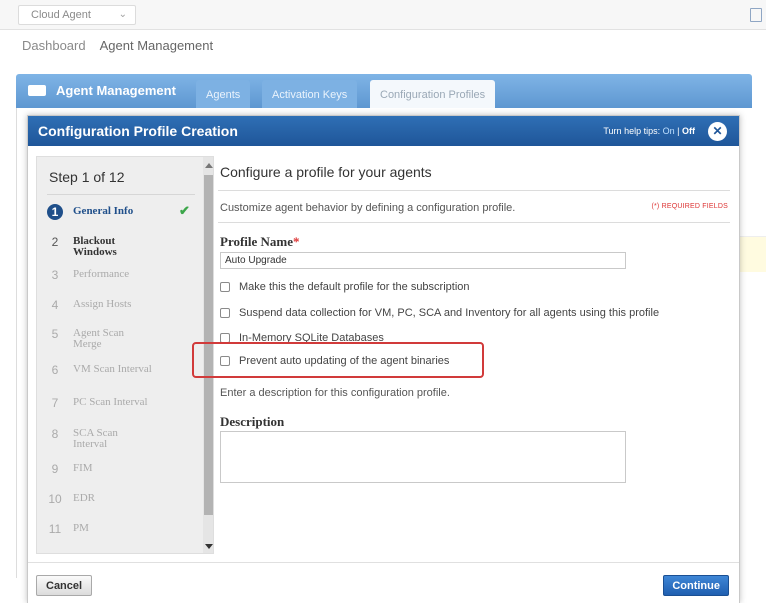 Image resolution: width=766 pixels, height=603 pixels. What do you see at coordinates (669, 131) in the screenshot?
I see `help-tips-on: On` at bounding box center [669, 131].